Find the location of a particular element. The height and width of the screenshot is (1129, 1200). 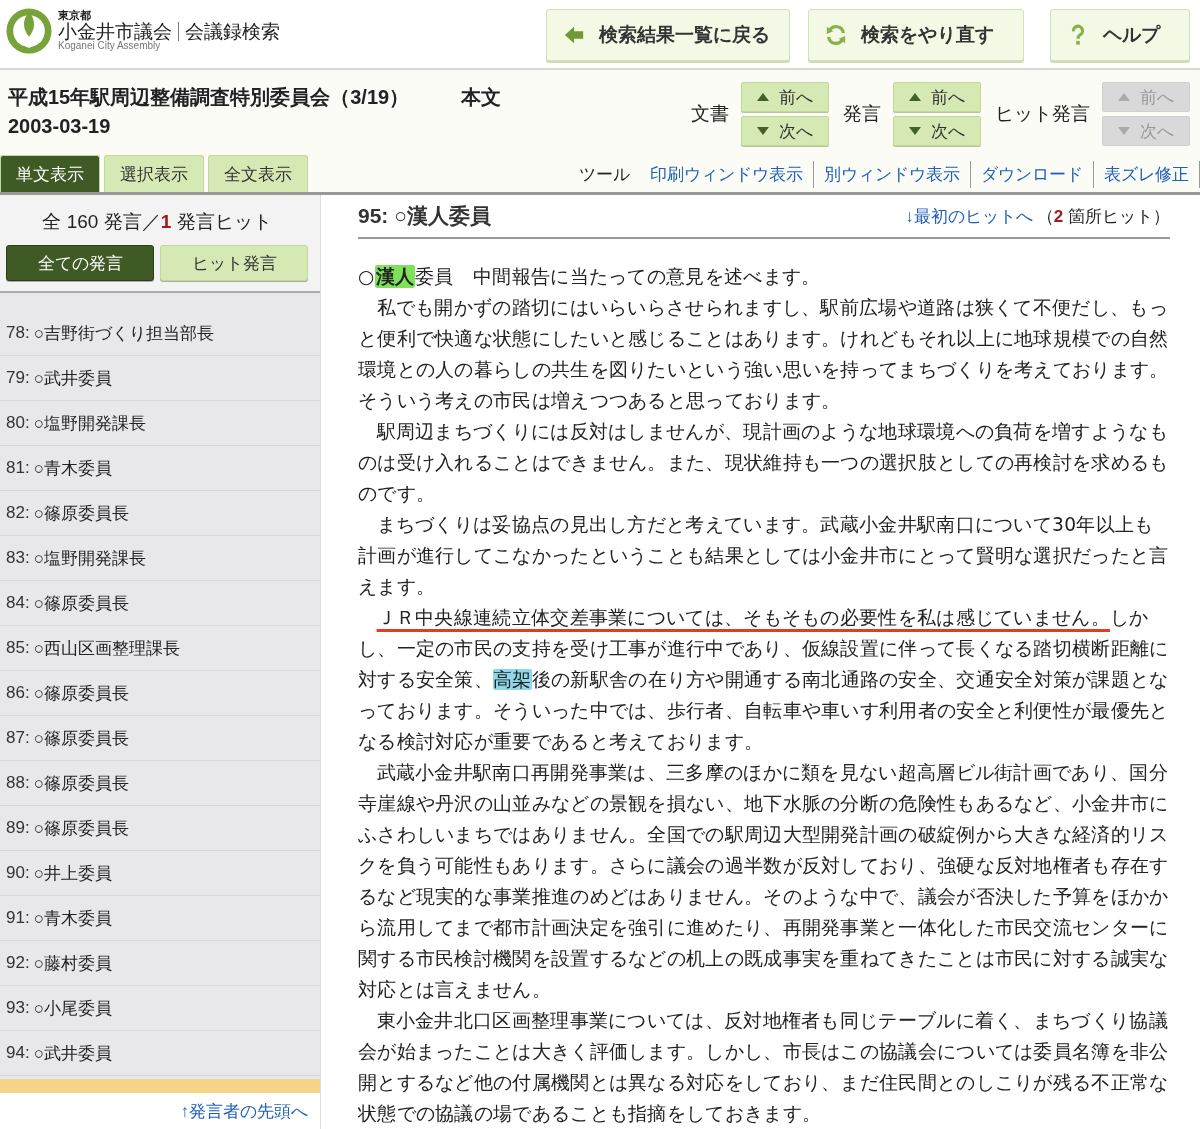

speech-heading: 95: ○漢人委員 is located at coordinates (424, 216).